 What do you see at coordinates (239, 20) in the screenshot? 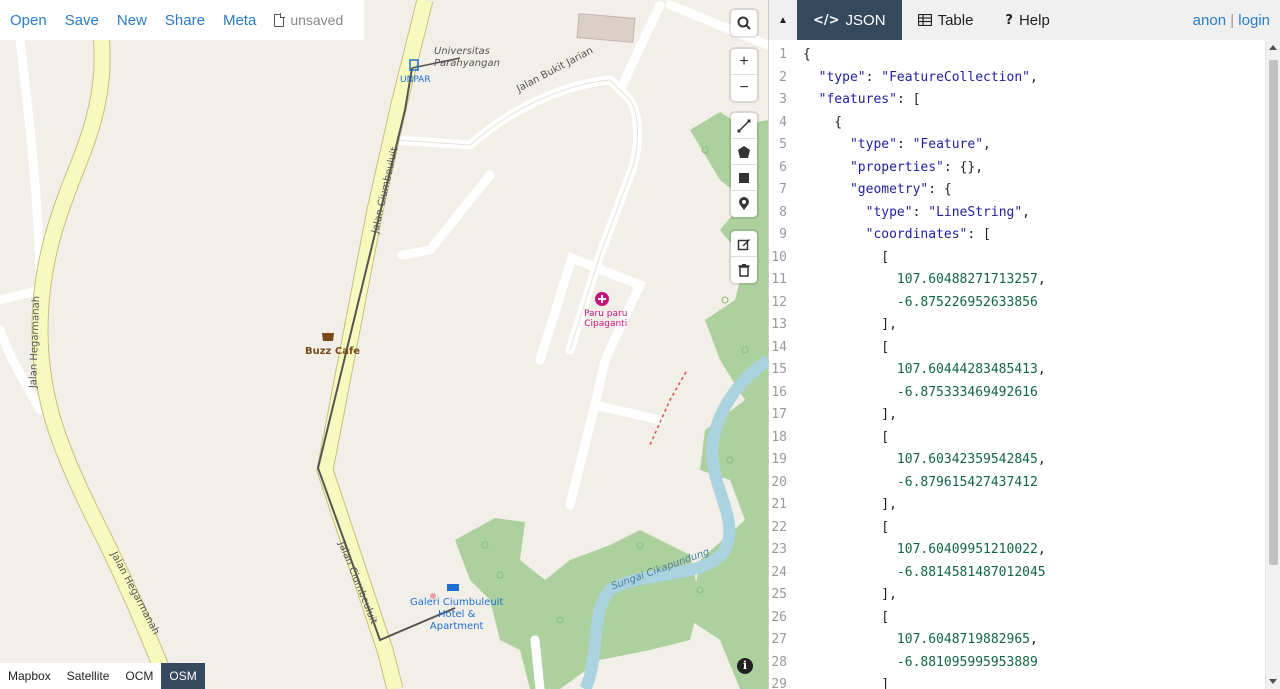
I see `menu-meta: Meta` at bounding box center [239, 20].